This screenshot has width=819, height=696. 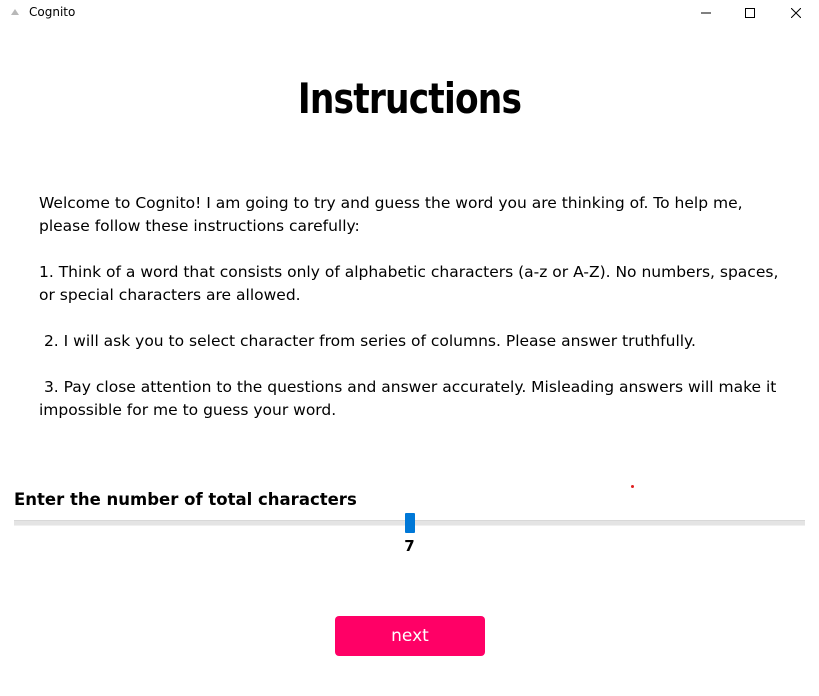 I want to click on next-button: next, so click(x=410, y=636).